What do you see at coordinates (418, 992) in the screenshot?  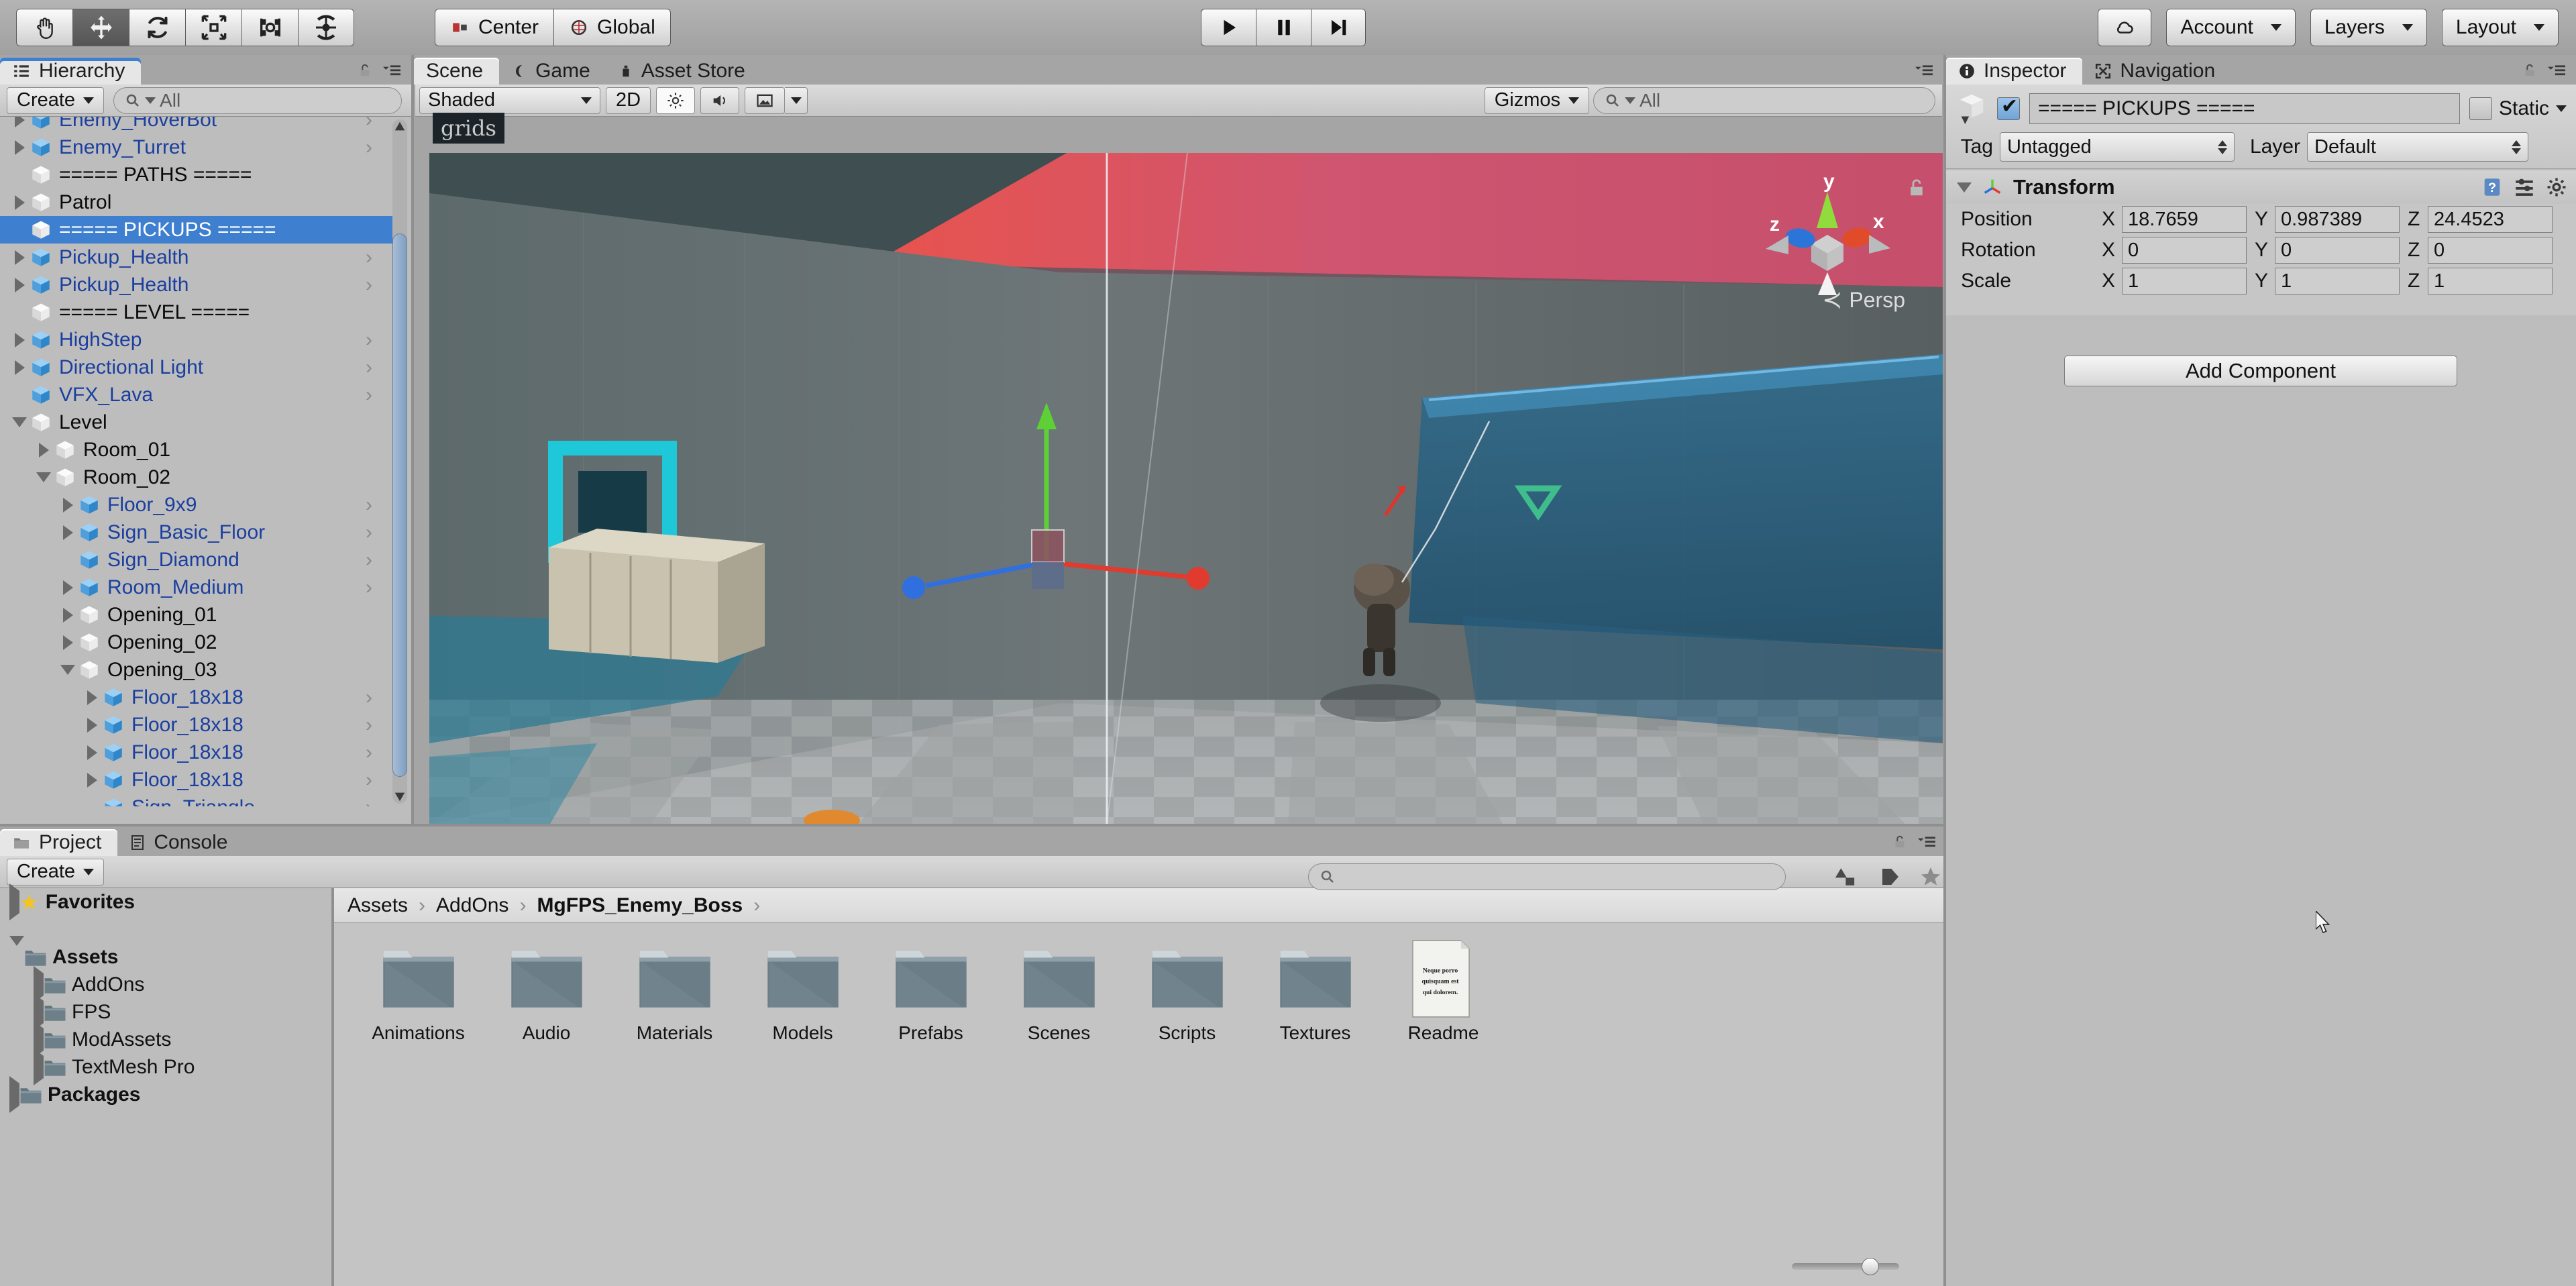 I see `asset-grid-item: Animations` at bounding box center [418, 992].